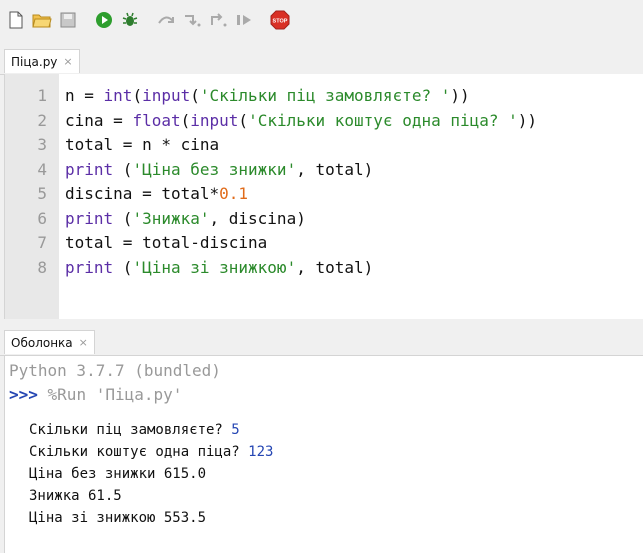 The height and width of the screenshot is (553, 643). What do you see at coordinates (142, 193) in the screenshot?
I see `token: discina = total*` at bounding box center [142, 193].